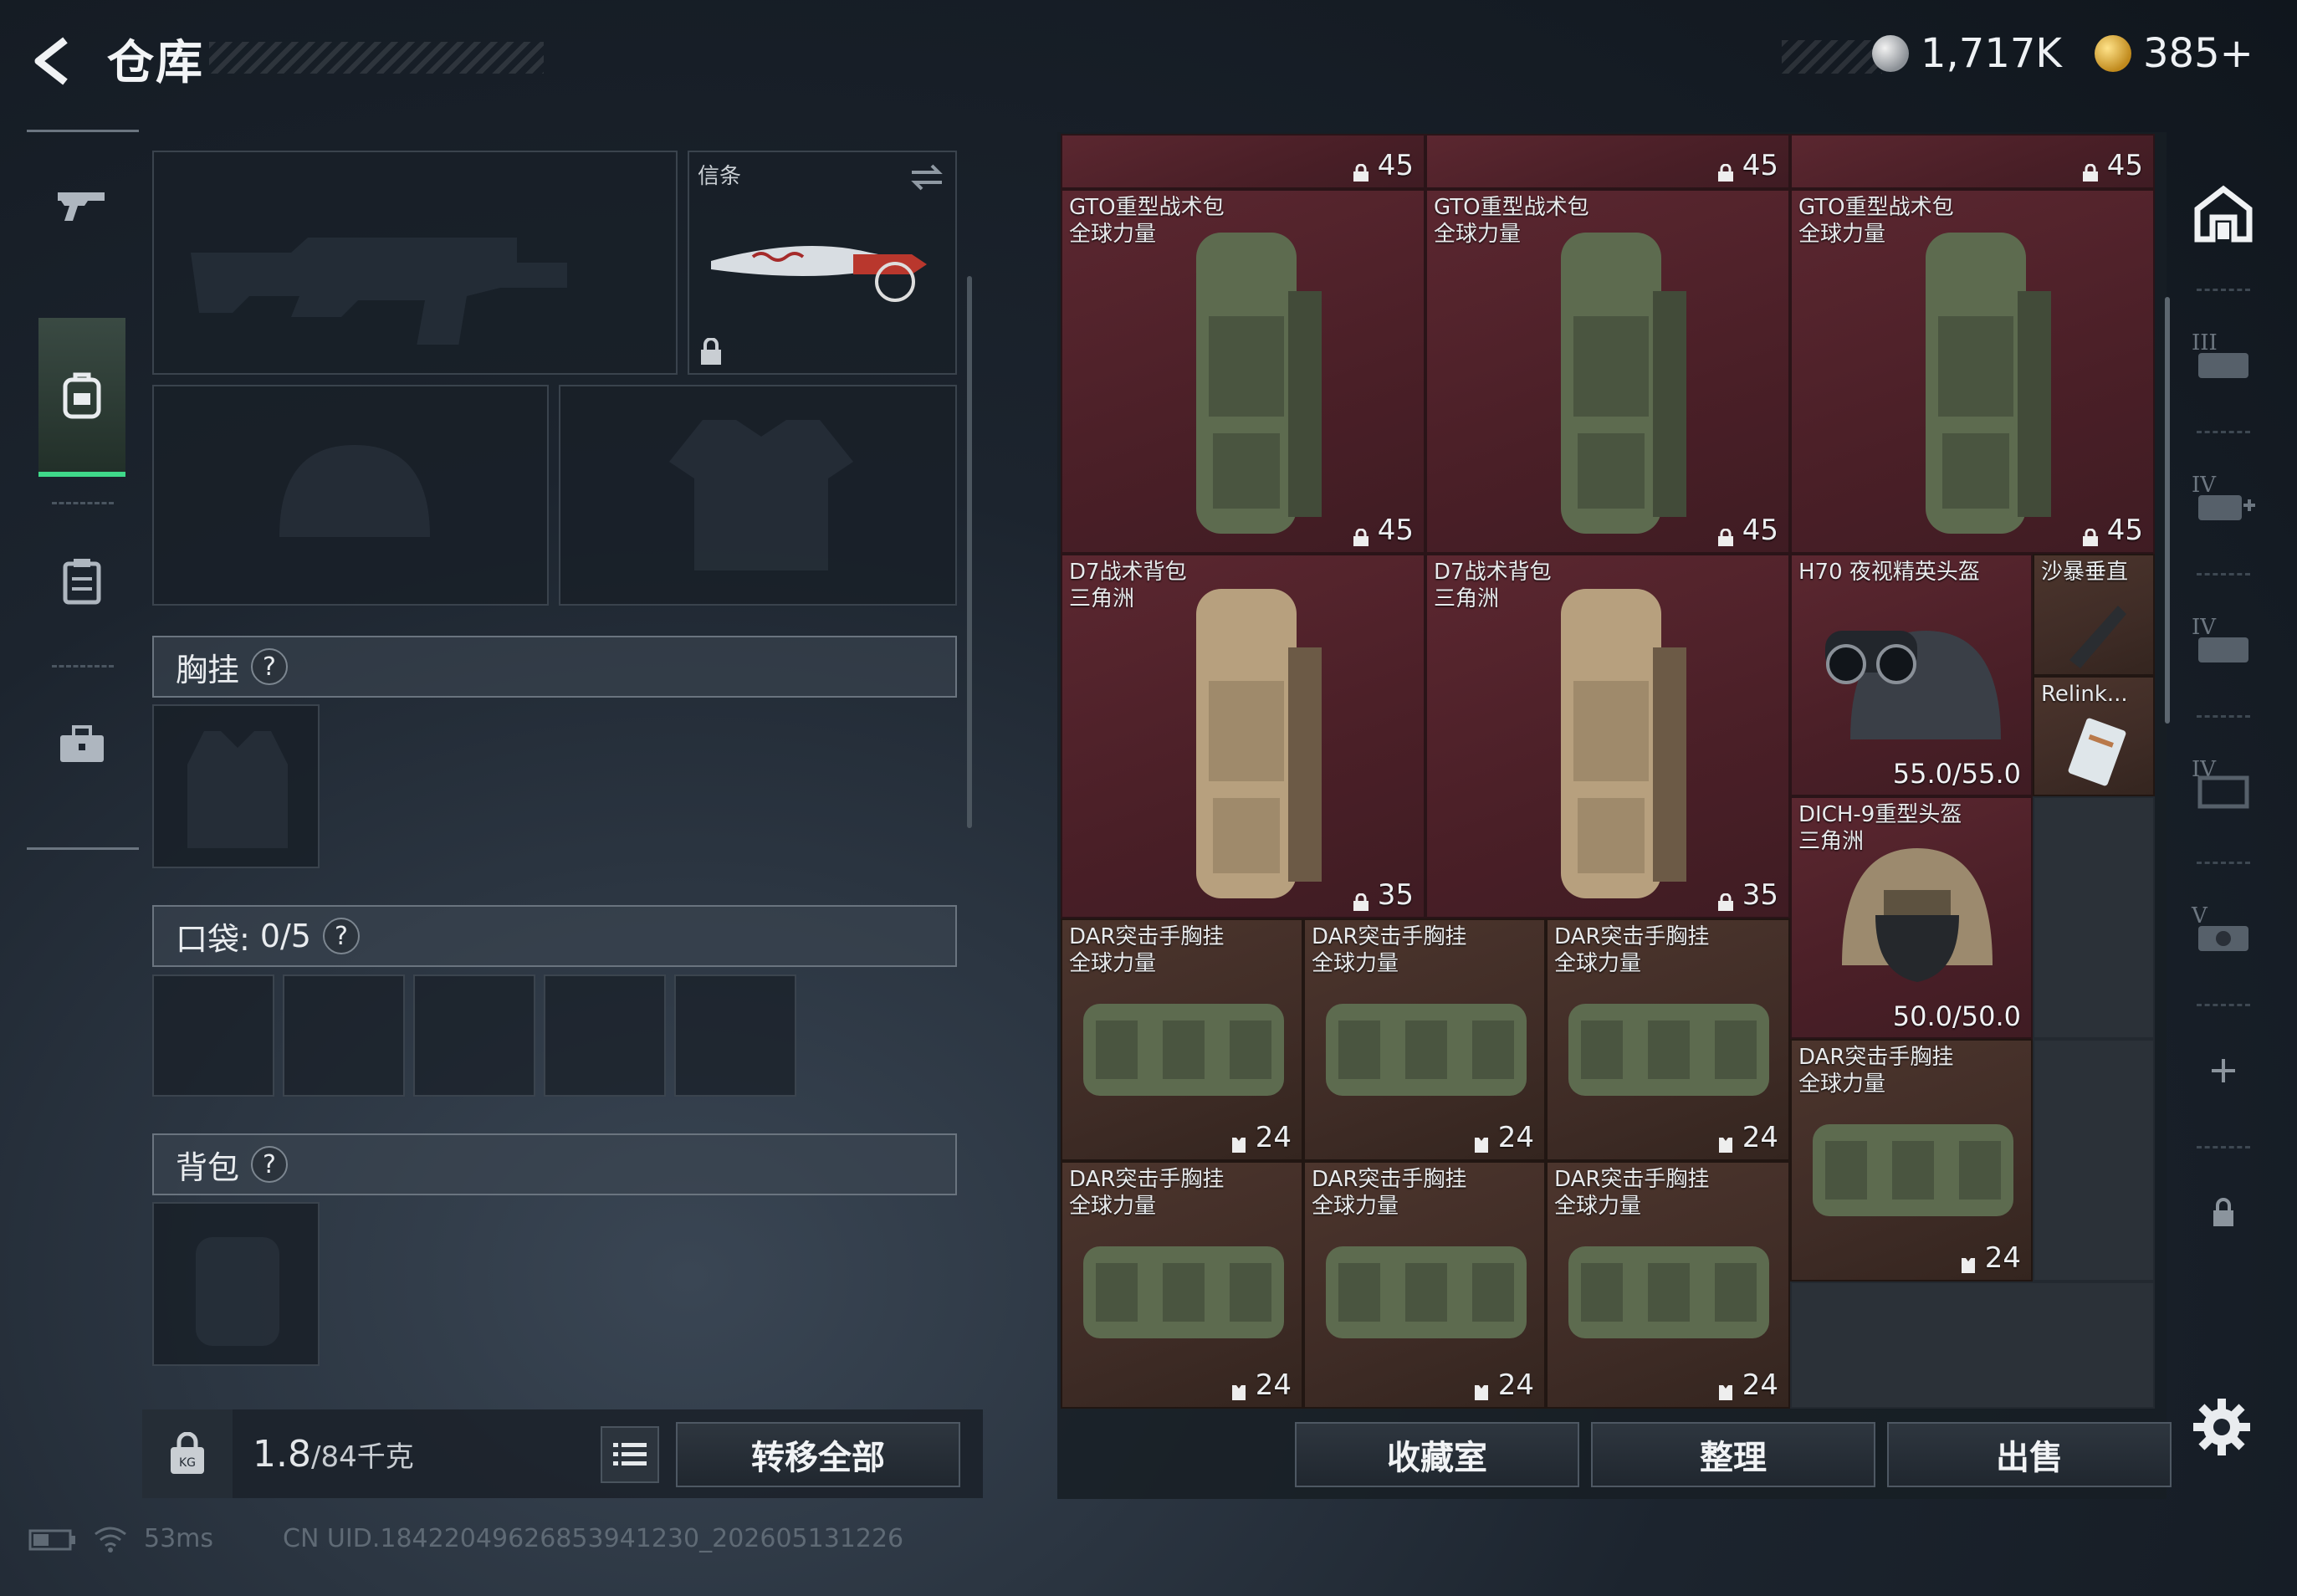 This screenshot has width=2297, height=1596. I want to click on nav-clipboard, so click(81, 582).